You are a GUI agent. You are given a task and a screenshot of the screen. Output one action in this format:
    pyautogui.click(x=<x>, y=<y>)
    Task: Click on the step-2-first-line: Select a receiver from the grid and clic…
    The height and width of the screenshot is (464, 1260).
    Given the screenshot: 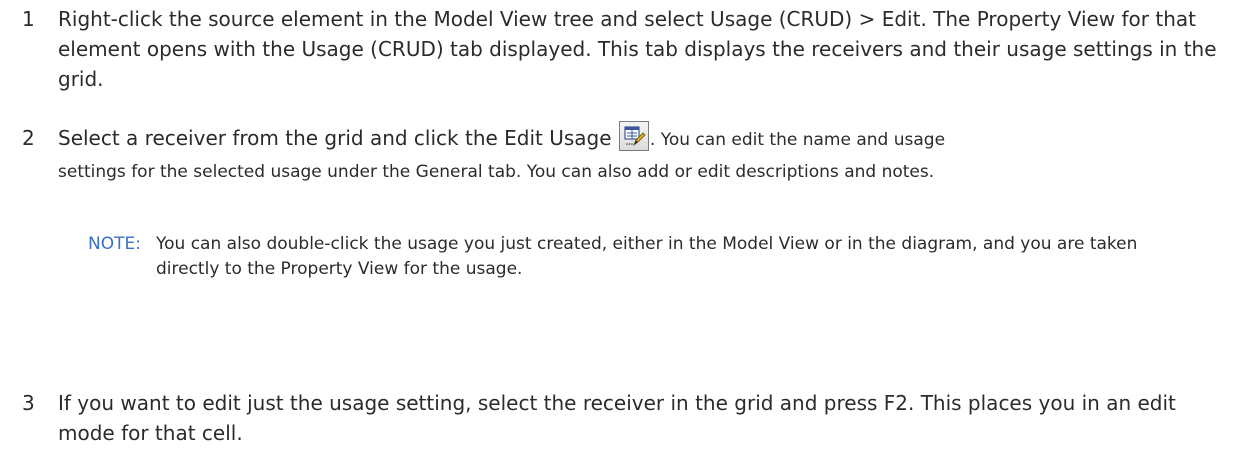 What is the action you would take?
    pyautogui.click(x=501, y=139)
    